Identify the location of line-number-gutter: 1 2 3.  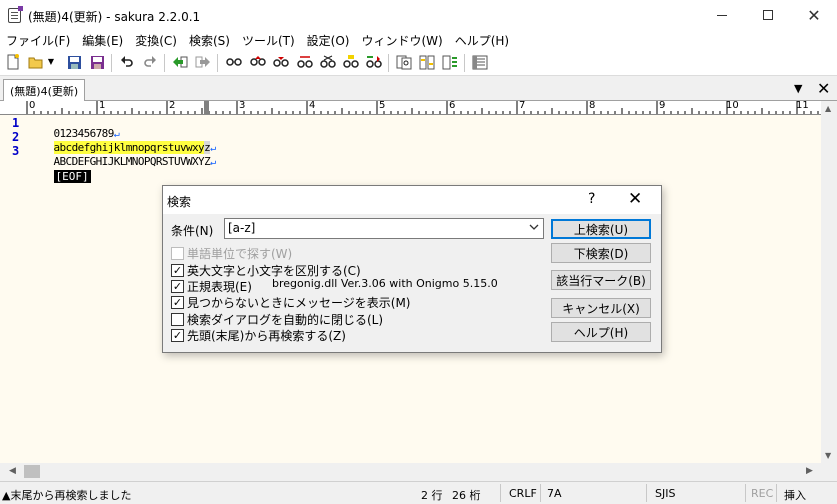
(12, 289).